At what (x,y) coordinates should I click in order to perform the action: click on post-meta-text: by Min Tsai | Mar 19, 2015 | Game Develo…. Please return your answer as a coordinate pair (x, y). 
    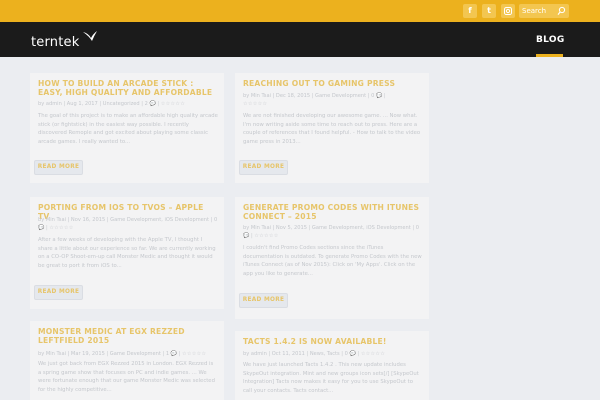
    Looking at the image, I should click on (109, 354).